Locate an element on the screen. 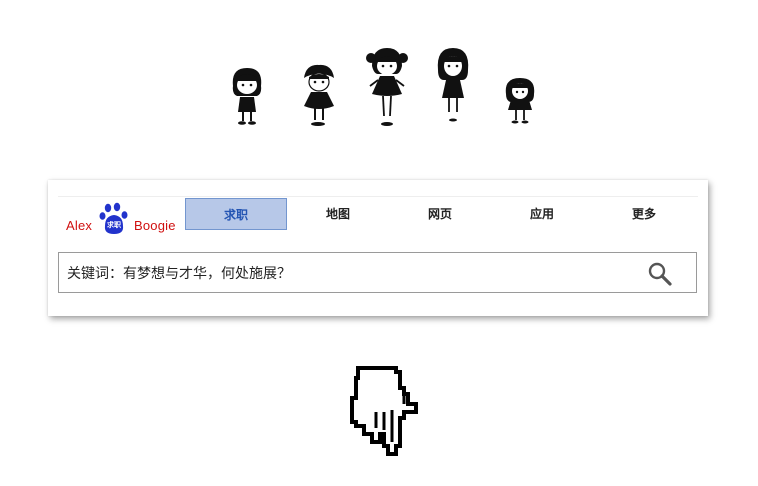  tab-web: 网页 is located at coordinates (440, 214).